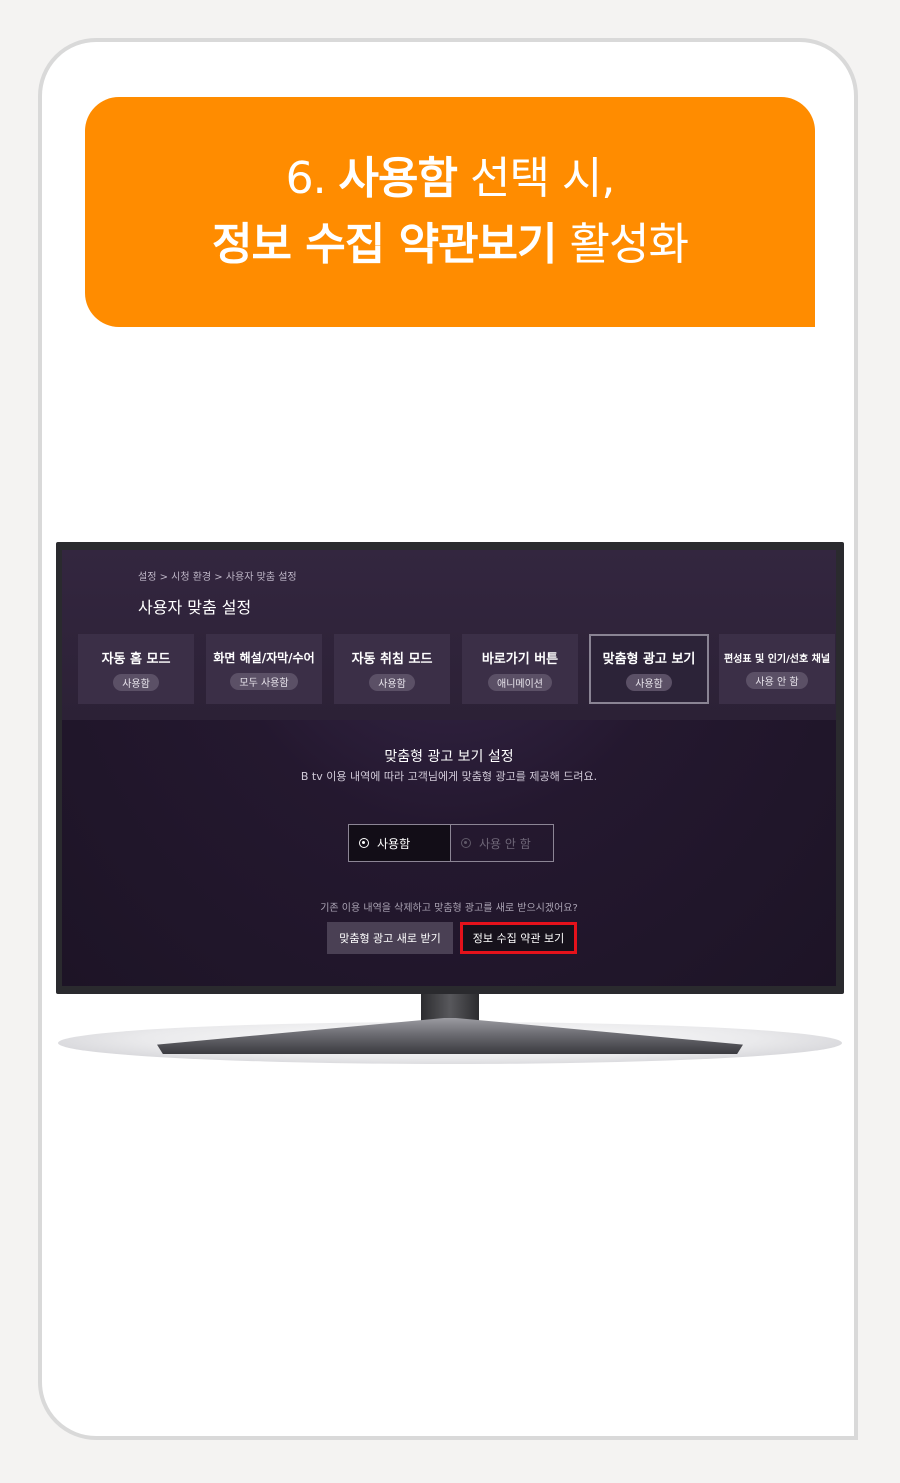 This screenshot has height=1483, width=900. What do you see at coordinates (505, 843) in the screenshot?
I see `radio-label: 사용 안 함` at bounding box center [505, 843].